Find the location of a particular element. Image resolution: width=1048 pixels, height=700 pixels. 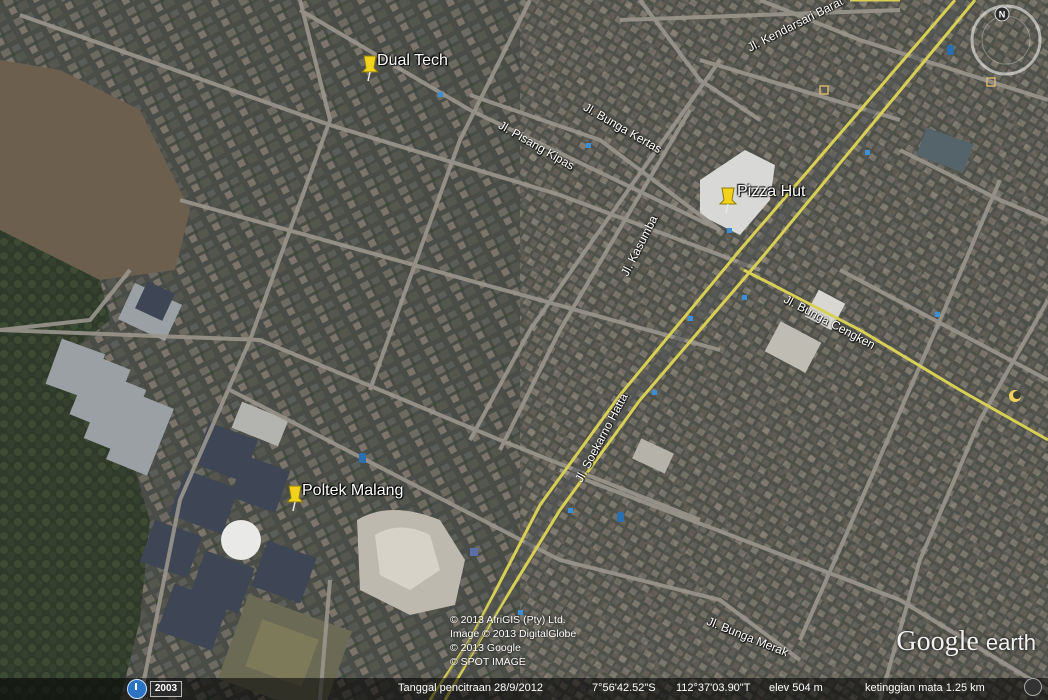

imagery-date: Tanggal pencitraan 28/9/2012 is located at coordinates (470, 688).